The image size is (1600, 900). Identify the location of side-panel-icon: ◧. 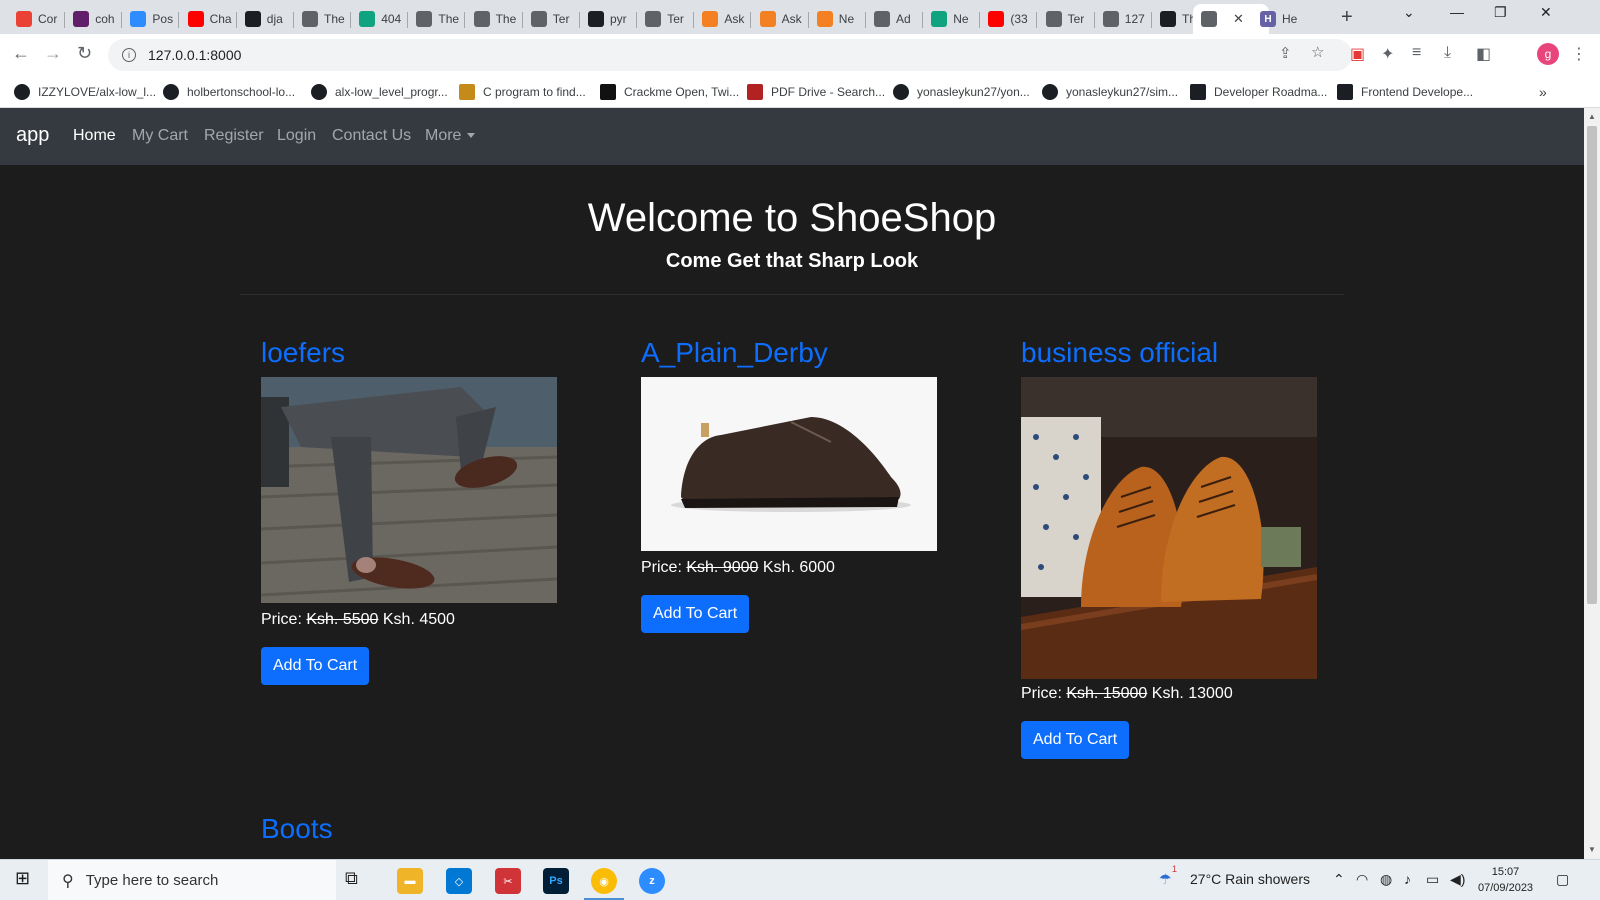
(1483, 54).